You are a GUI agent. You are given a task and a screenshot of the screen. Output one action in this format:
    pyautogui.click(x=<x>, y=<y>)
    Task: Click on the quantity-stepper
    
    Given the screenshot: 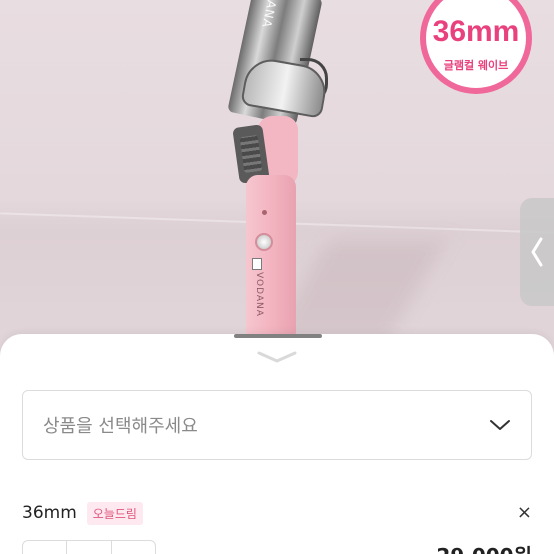 What is the action you would take?
    pyautogui.click(x=89, y=547)
    